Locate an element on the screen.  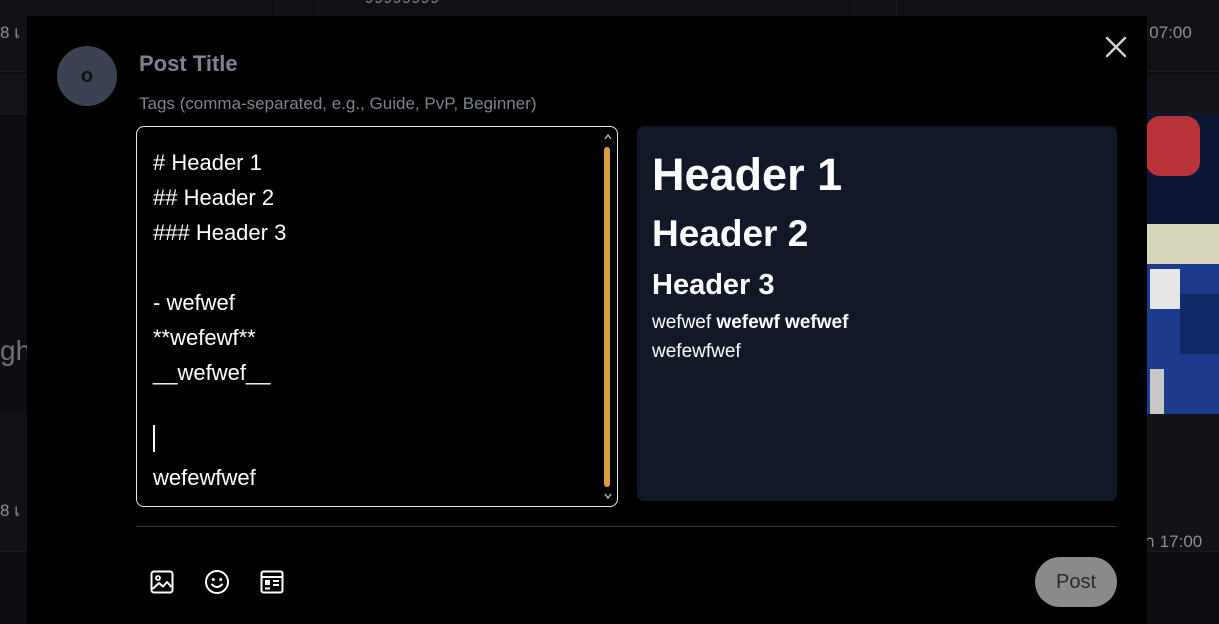
editor-line: ## Header 2 is located at coordinates (214, 197).